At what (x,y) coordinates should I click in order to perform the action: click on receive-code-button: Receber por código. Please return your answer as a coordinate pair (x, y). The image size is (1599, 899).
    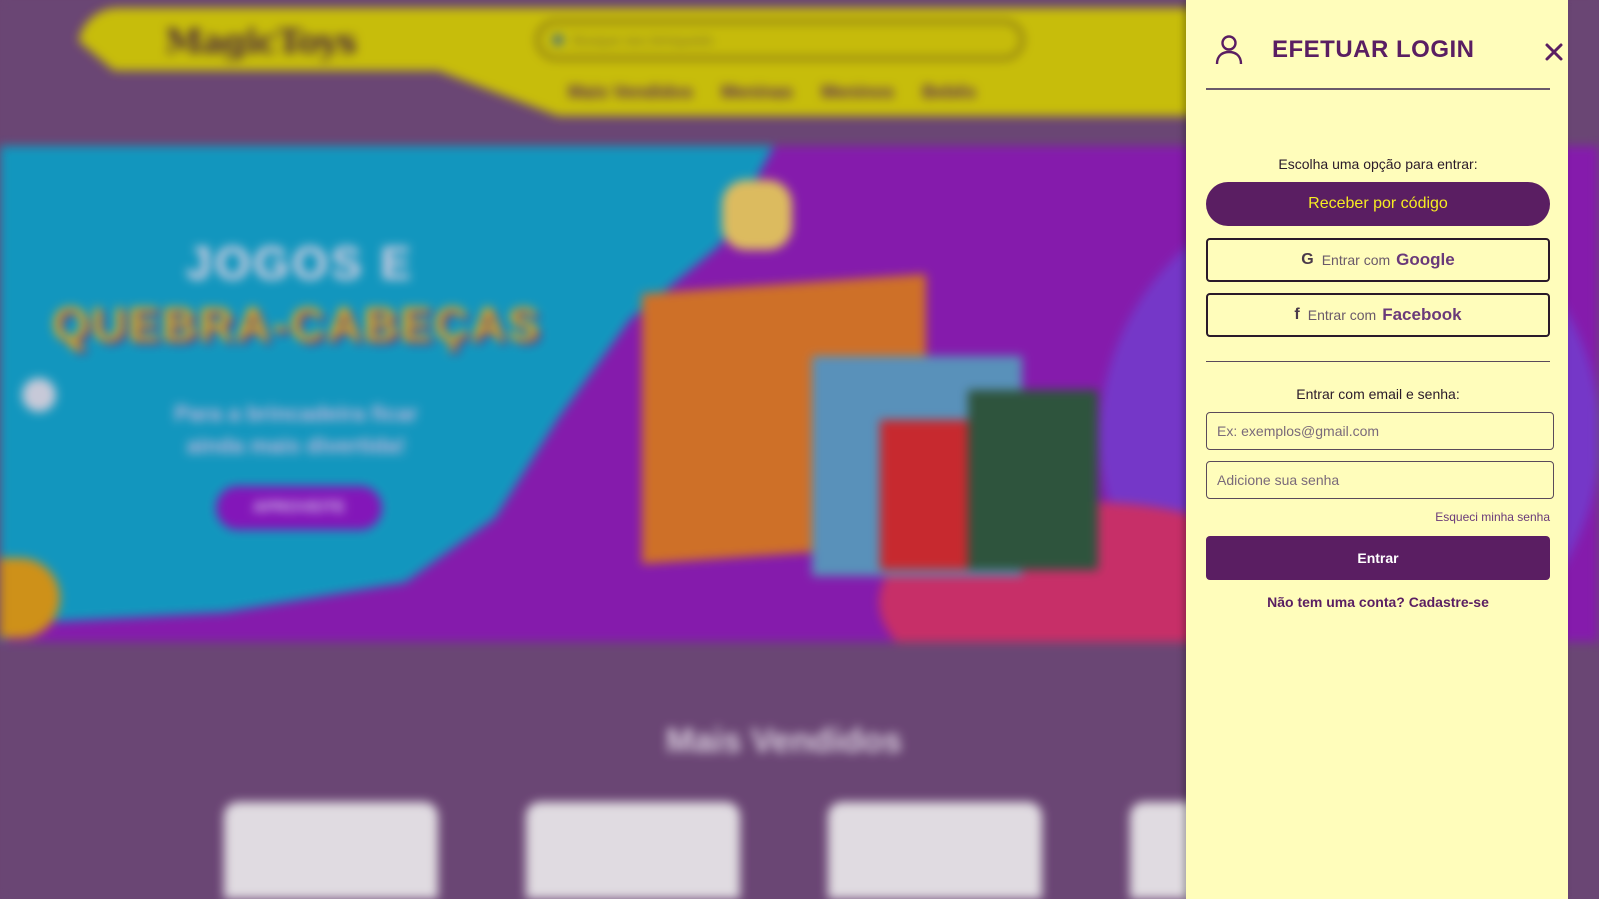
    Looking at the image, I should click on (1378, 204).